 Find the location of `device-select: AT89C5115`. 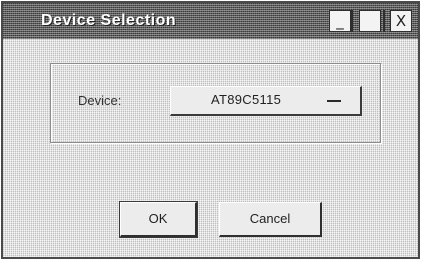

device-select: AT89C5115 is located at coordinates (266, 101).